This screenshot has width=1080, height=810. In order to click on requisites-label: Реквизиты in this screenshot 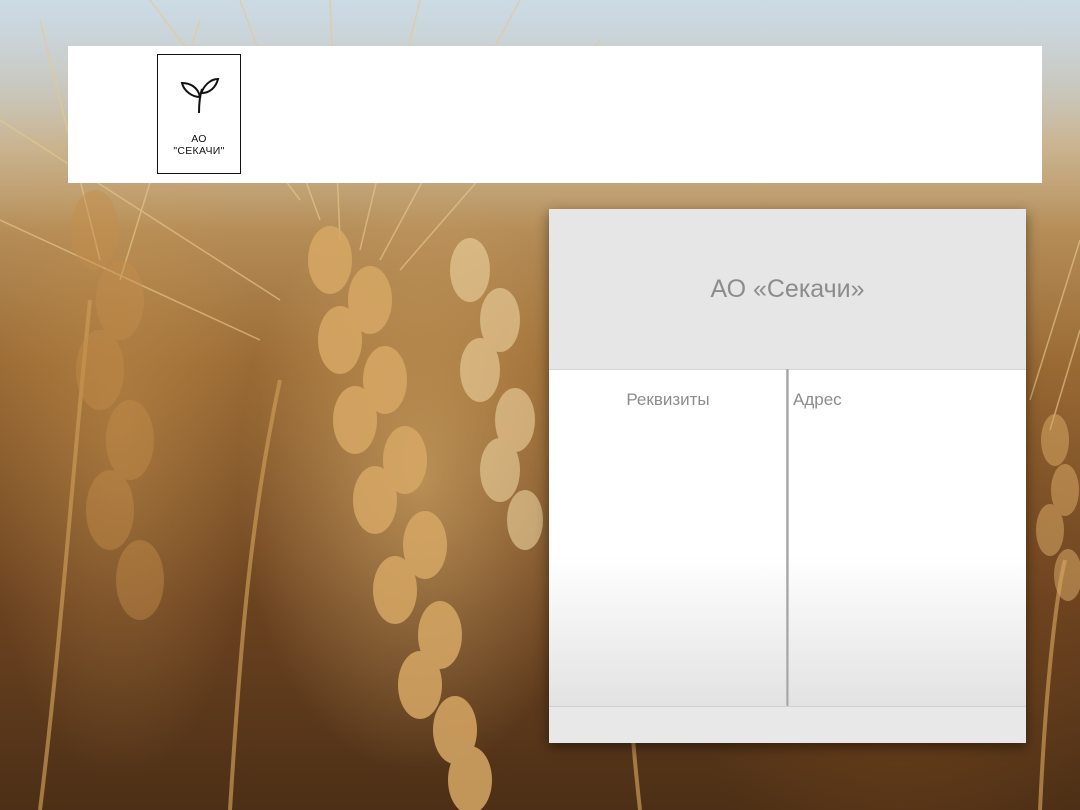, I will do `click(668, 399)`.